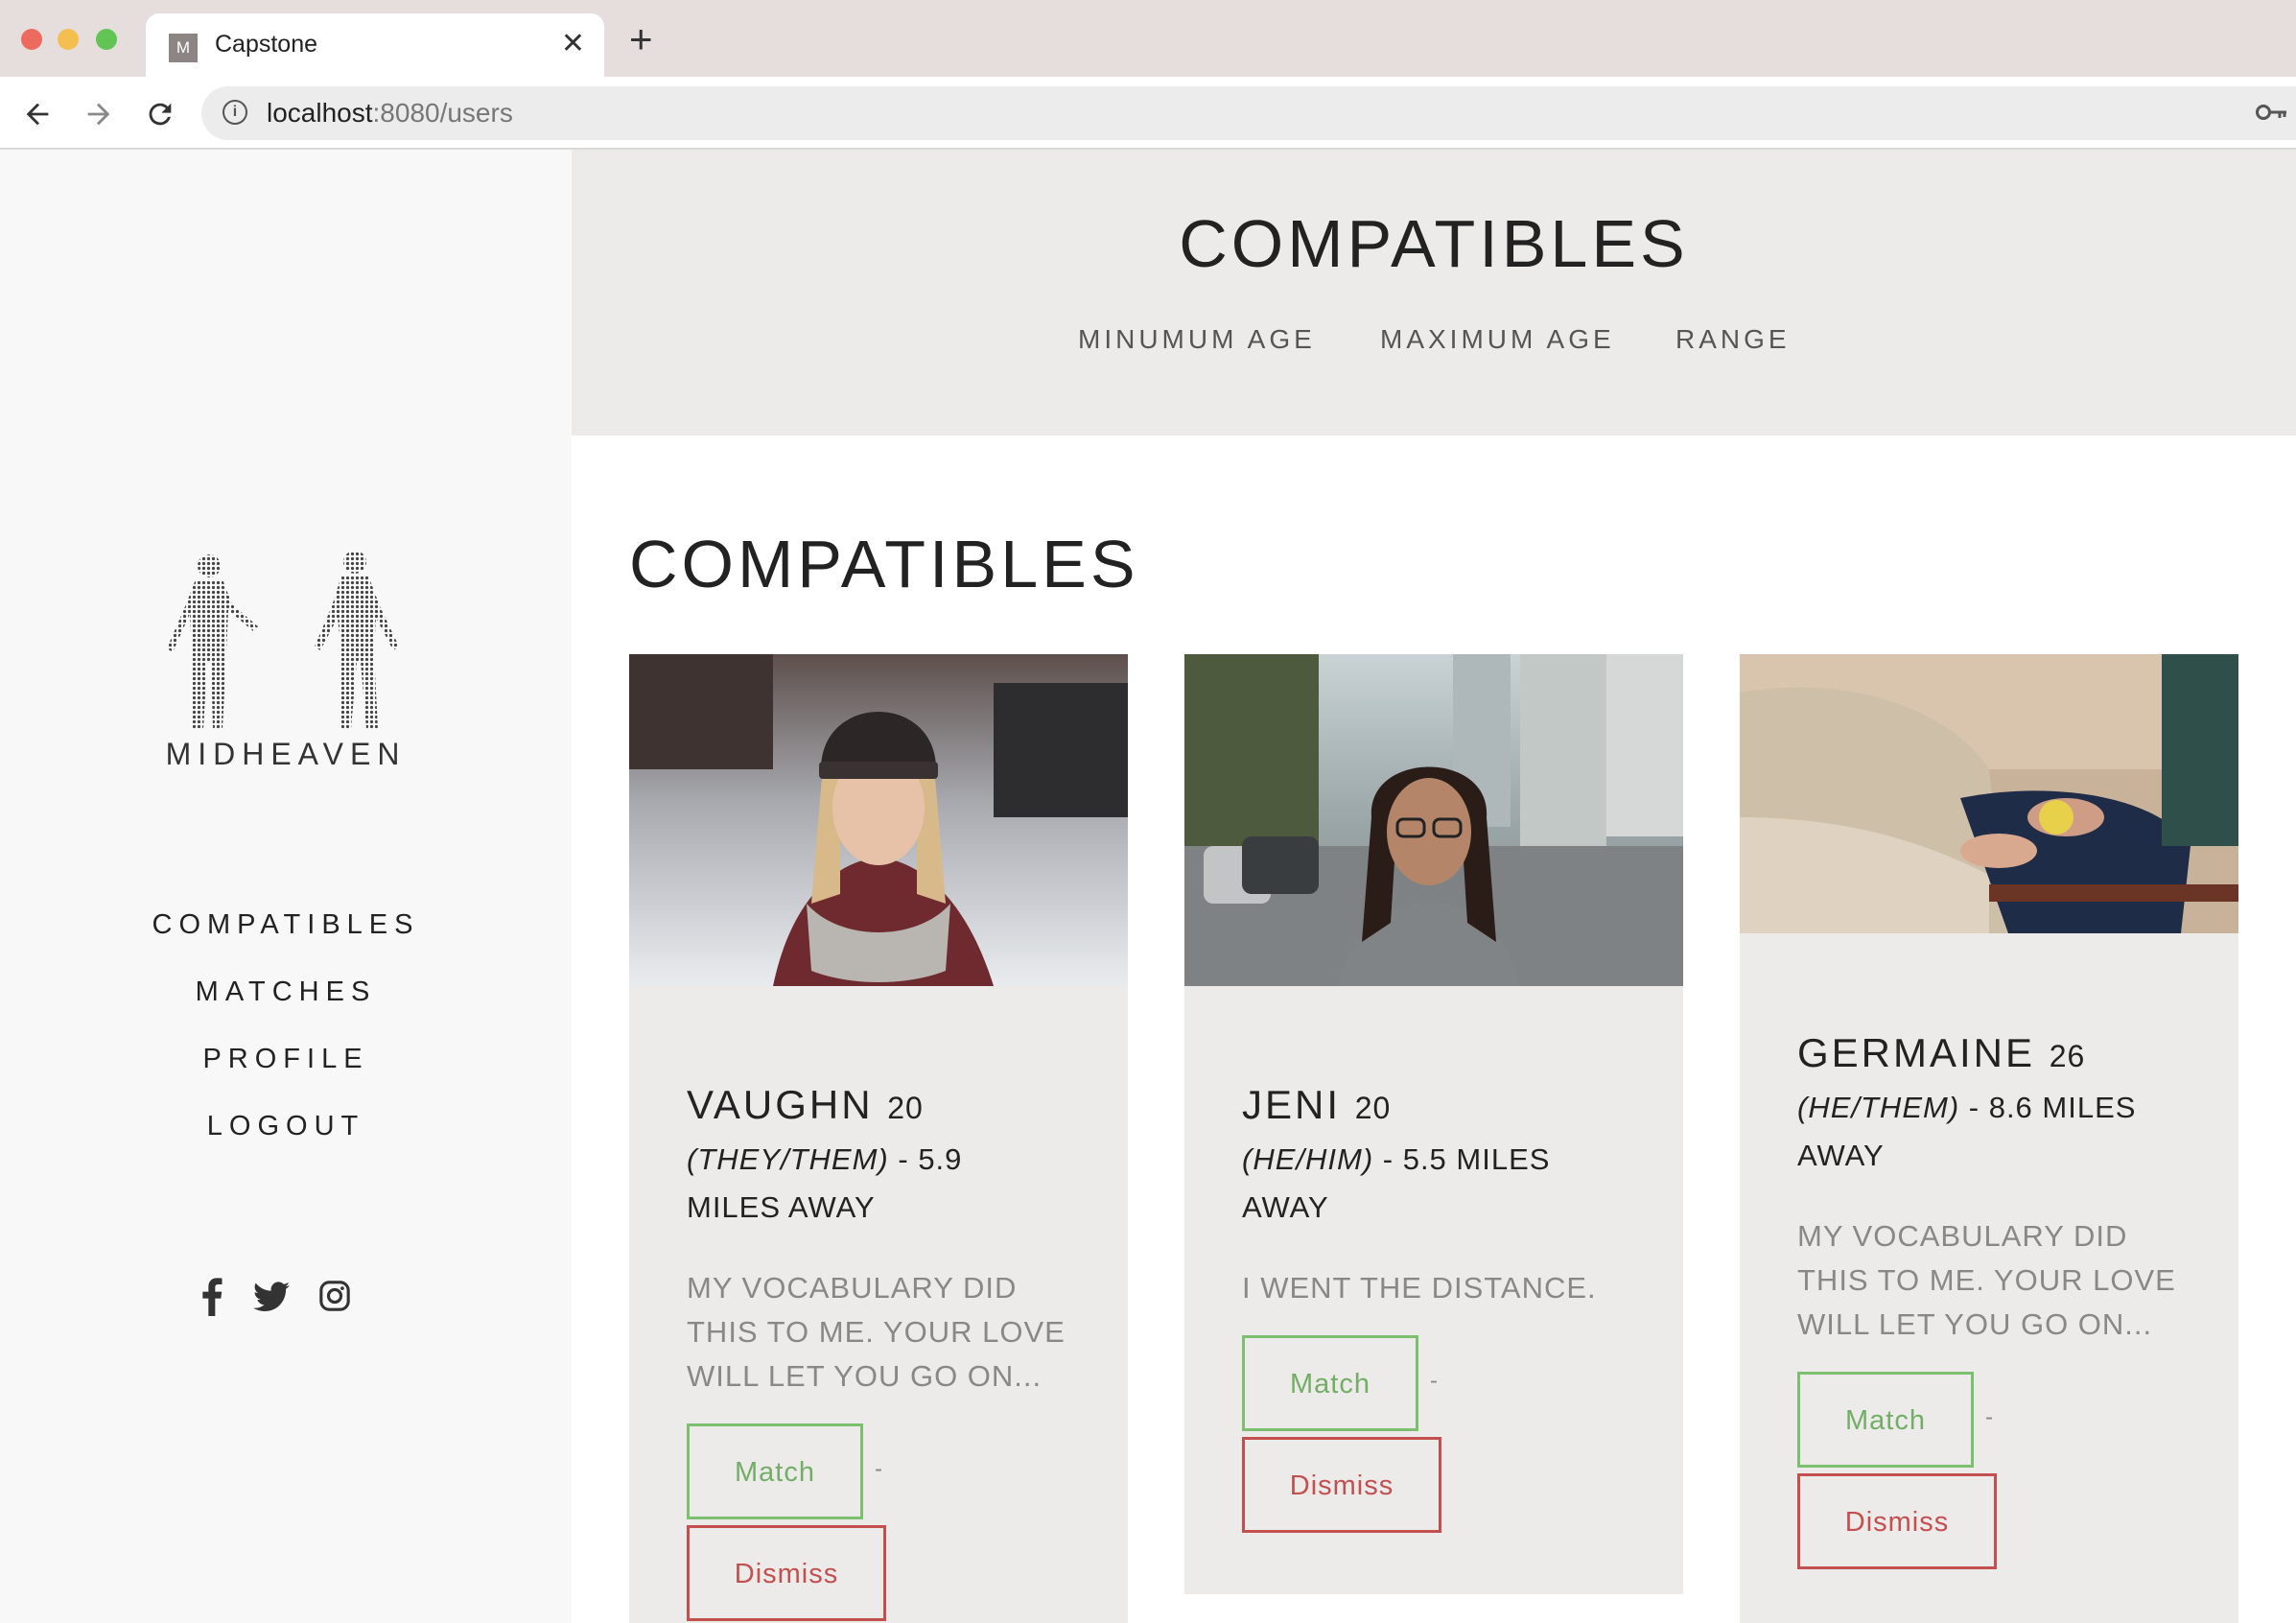 The height and width of the screenshot is (1623, 2296). Describe the element at coordinates (31, 40) in the screenshot. I see `close-window-button` at that location.